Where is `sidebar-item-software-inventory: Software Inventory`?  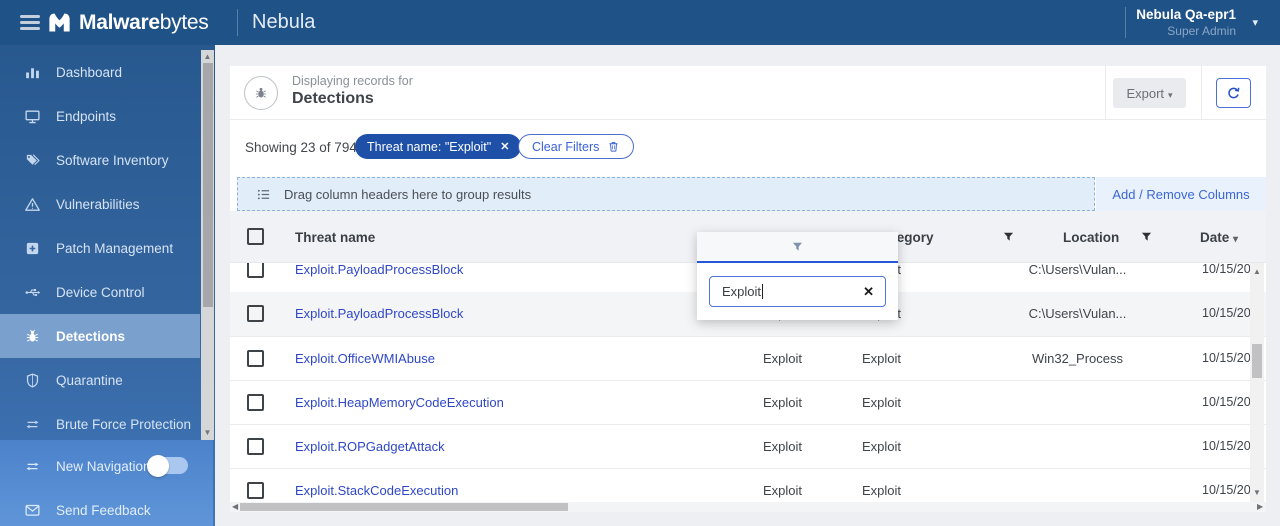 sidebar-item-software-inventory: Software Inventory is located at coordinates (100, 160).